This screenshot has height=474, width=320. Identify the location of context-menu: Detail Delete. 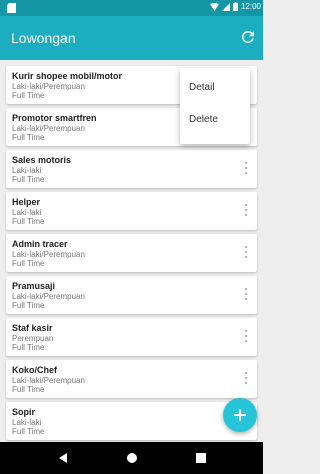
(215, 106).